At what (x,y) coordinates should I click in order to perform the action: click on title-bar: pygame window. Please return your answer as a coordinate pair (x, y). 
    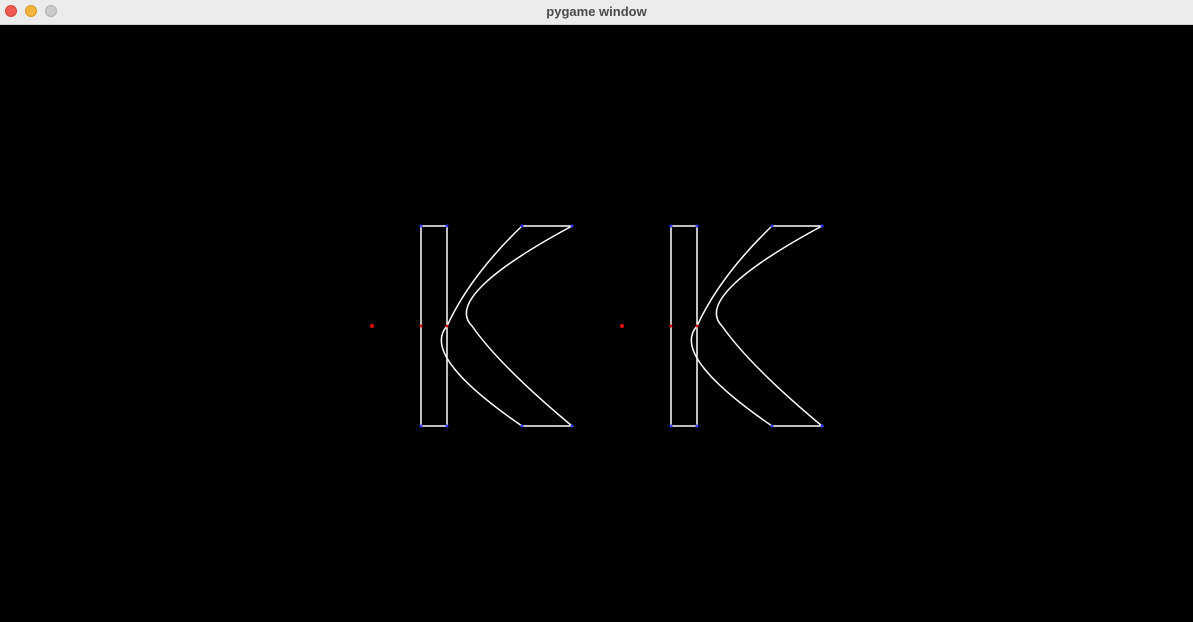
    Looking at the image, I should click on (596, 12).